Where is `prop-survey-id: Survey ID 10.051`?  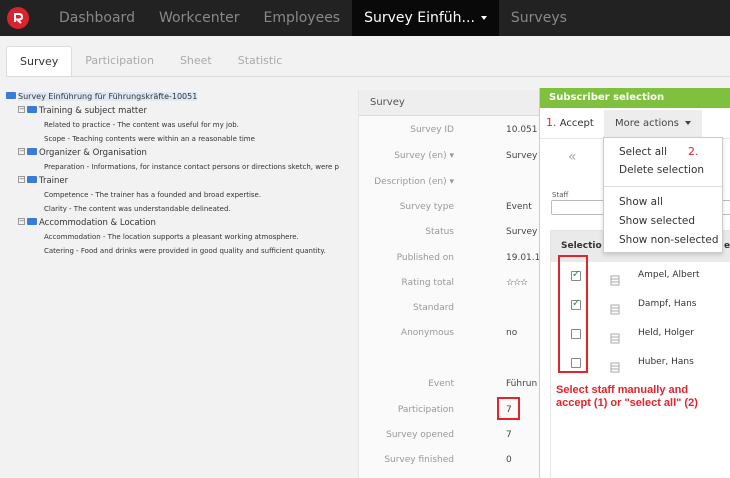
prop-survey-id: Survey ID 10.051 is located at coordinates (450, 132).